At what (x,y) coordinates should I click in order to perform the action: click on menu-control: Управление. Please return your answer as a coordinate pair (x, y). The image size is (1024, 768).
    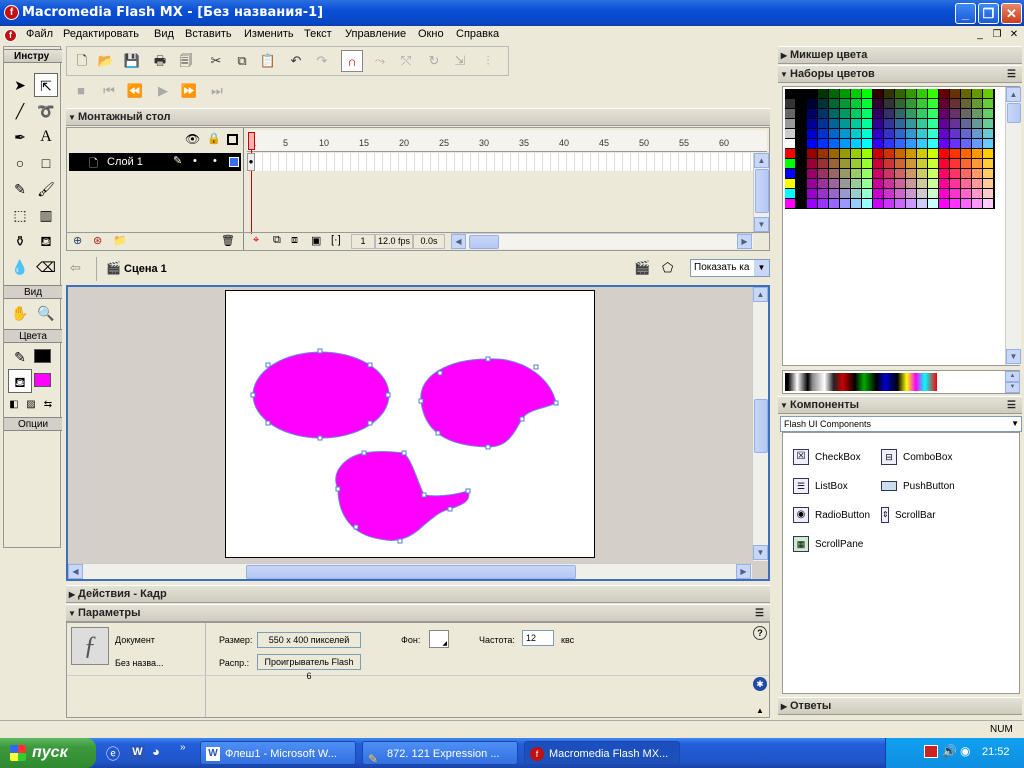
    Looking at the image, I should click on (375, 34).